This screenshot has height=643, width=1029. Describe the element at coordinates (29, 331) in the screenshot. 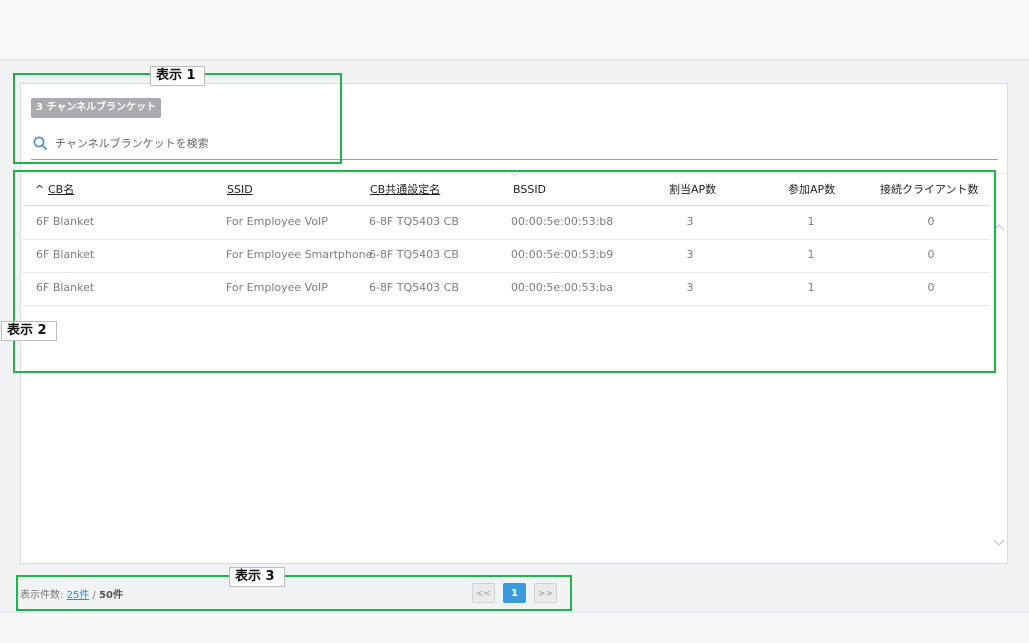

I see `callout-label-2: 表示 2` at that location.